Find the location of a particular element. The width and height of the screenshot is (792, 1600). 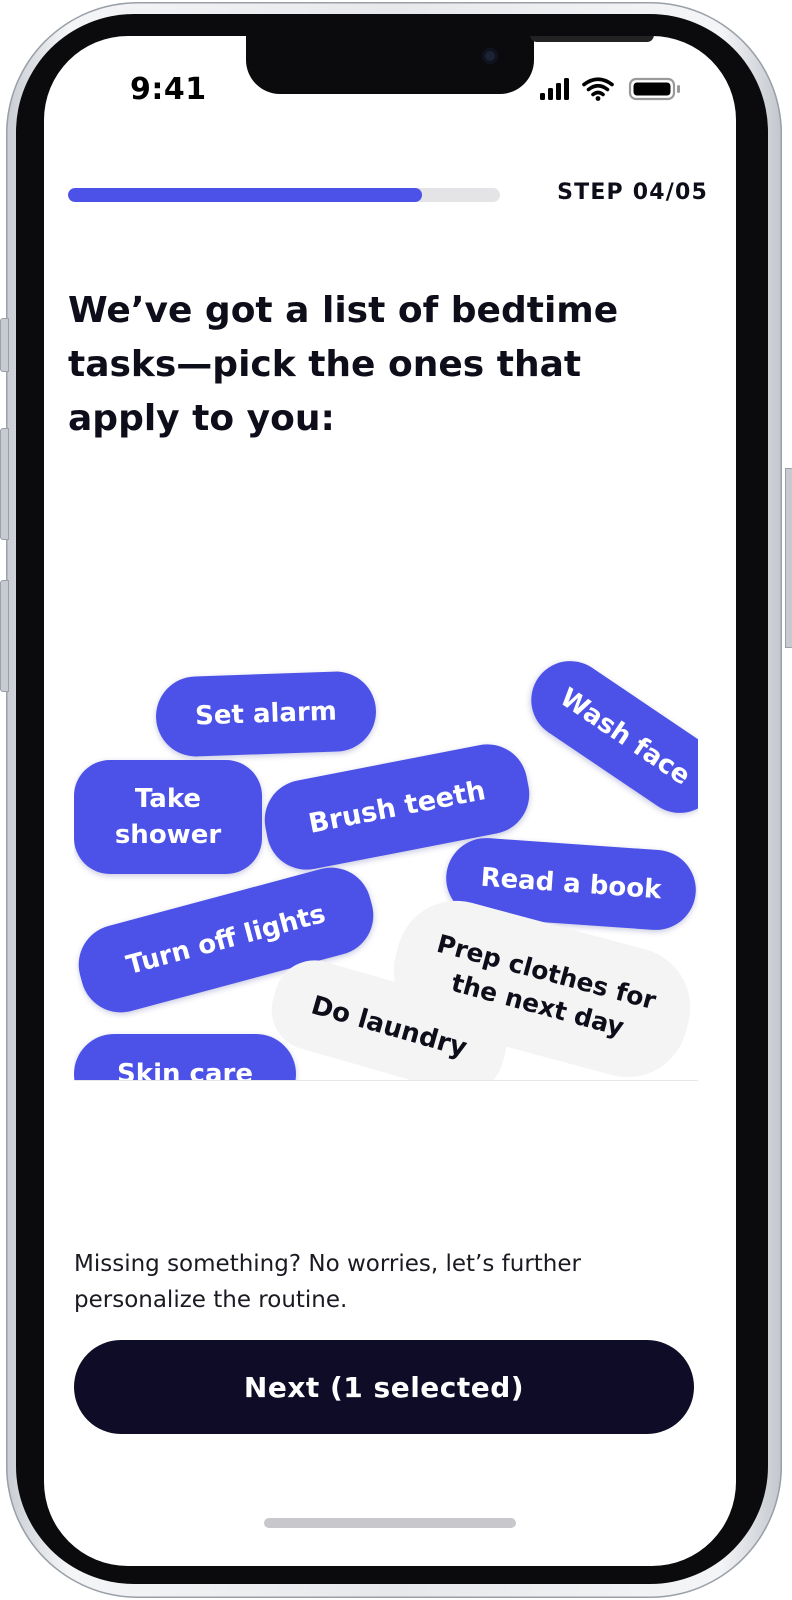

task-chip-wash-face: Wash face is located at coordinates (607, 737).